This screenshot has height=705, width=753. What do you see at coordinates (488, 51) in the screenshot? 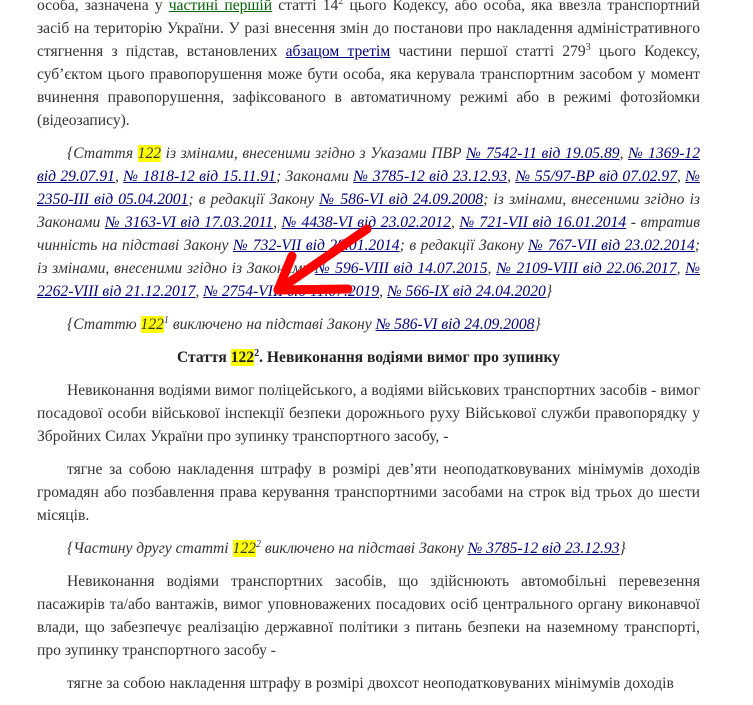
I see `text-segment: частини першої статті 279` at bounding box center [488, 51].